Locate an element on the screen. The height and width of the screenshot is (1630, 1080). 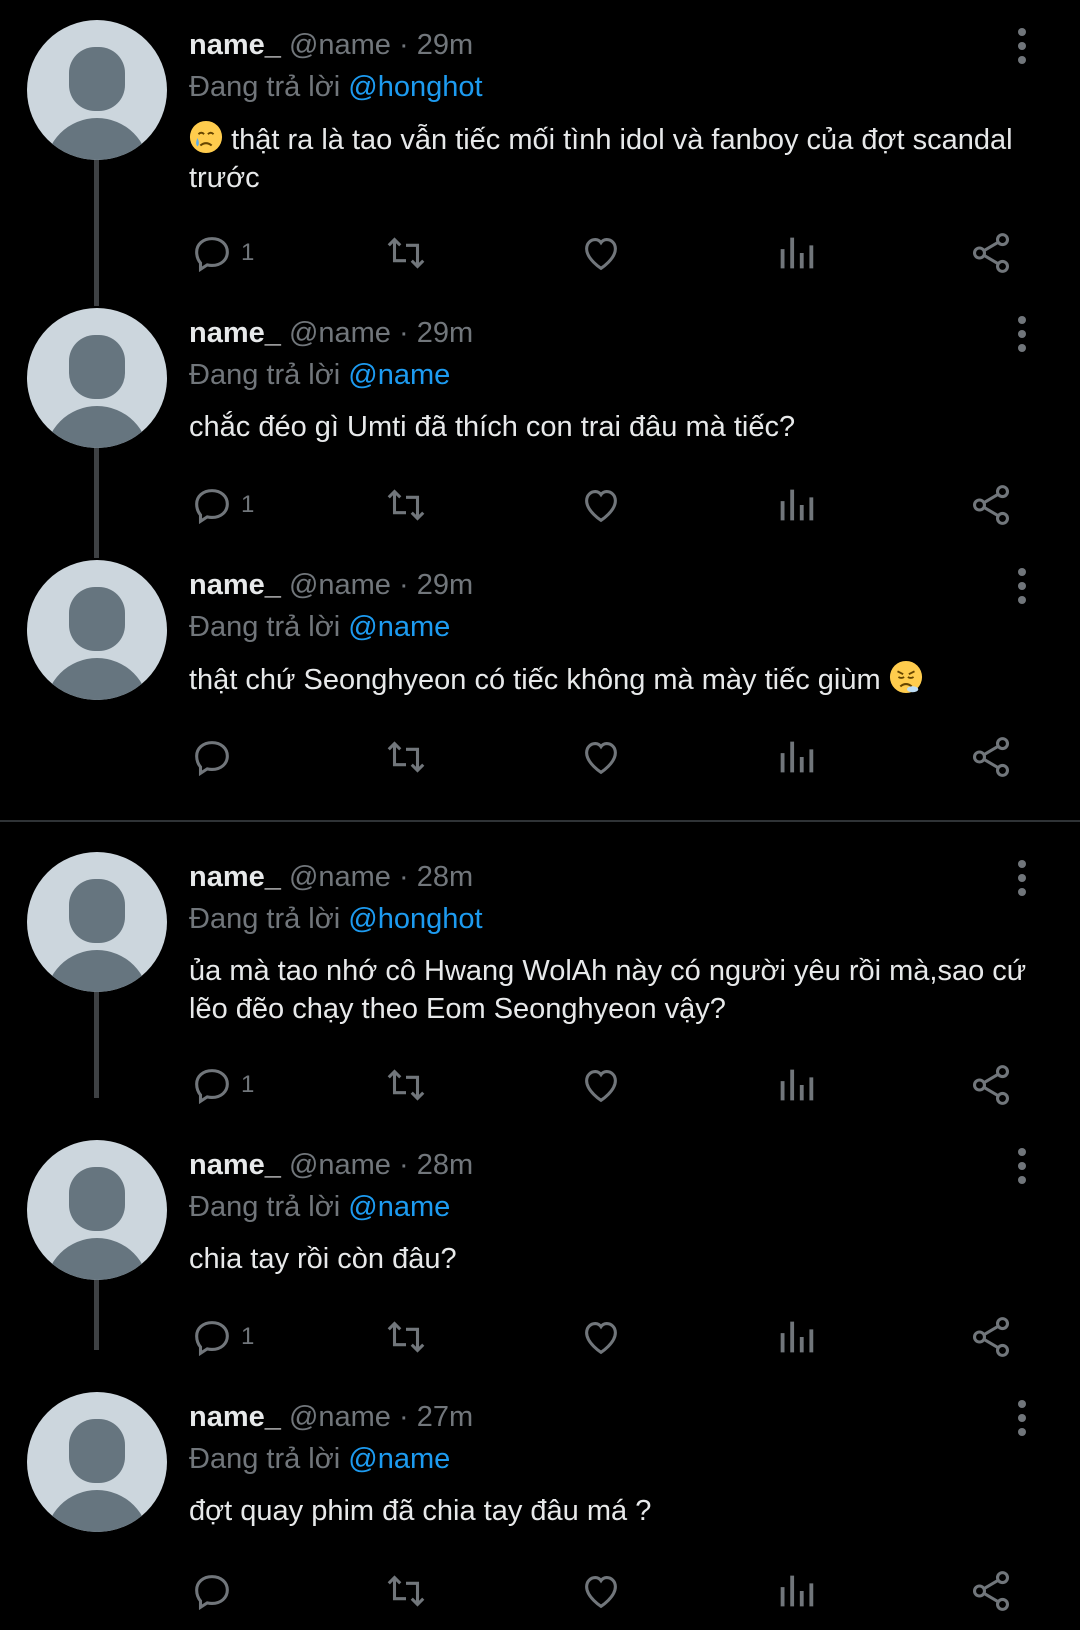
tweet-text: chia tay rồi còn đâu? is located at coordinates (619, 1259).